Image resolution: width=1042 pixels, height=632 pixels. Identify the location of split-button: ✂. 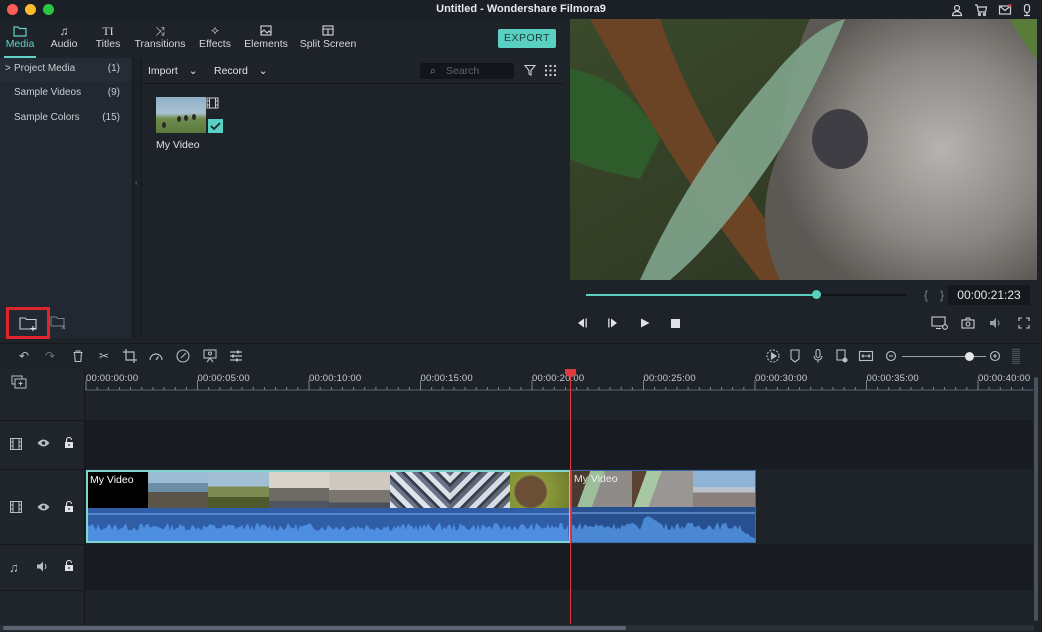
(104, 356).